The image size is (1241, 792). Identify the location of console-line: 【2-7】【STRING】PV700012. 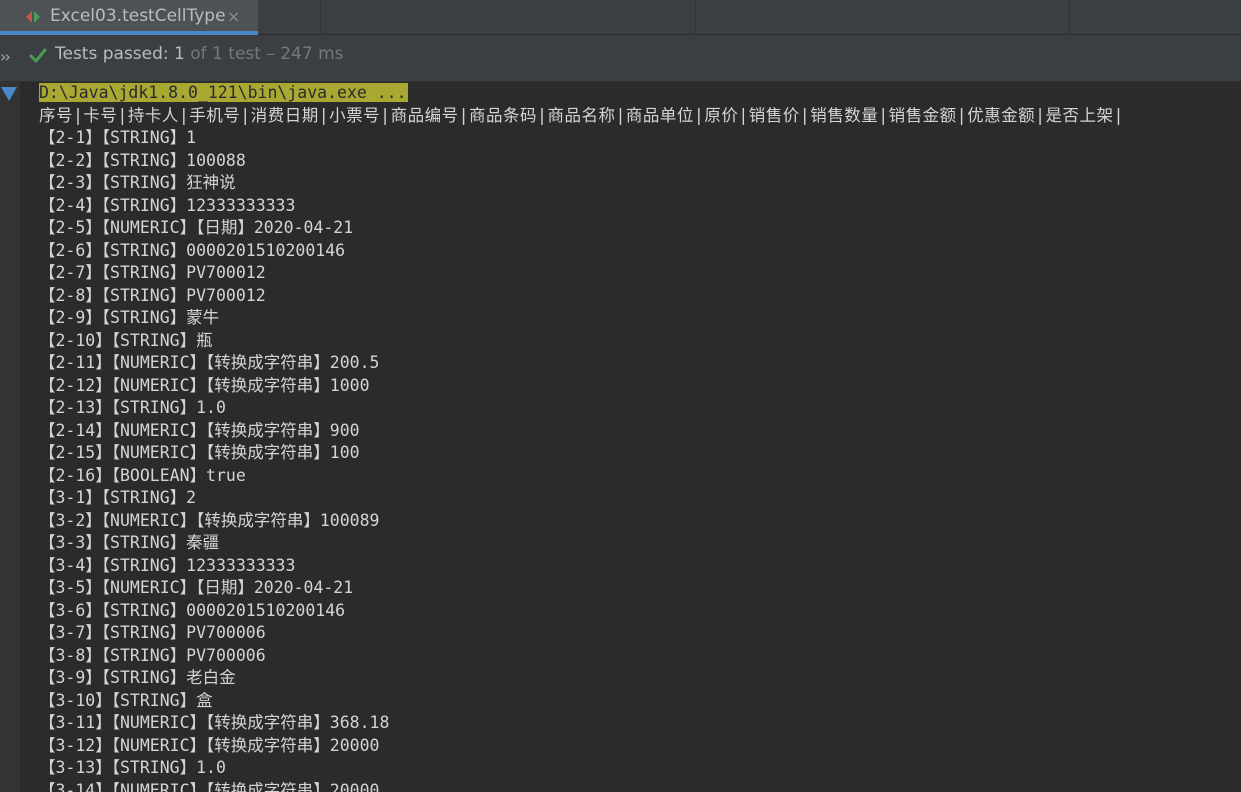
(152, 272).